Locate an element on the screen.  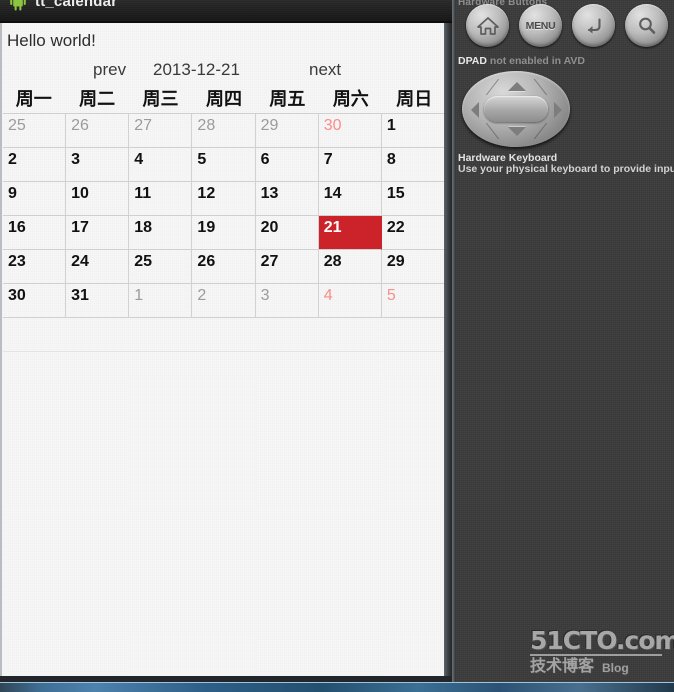
calendar-week-row: 16 17 18 19 20 21 22 is located at coordinates (224, 233).